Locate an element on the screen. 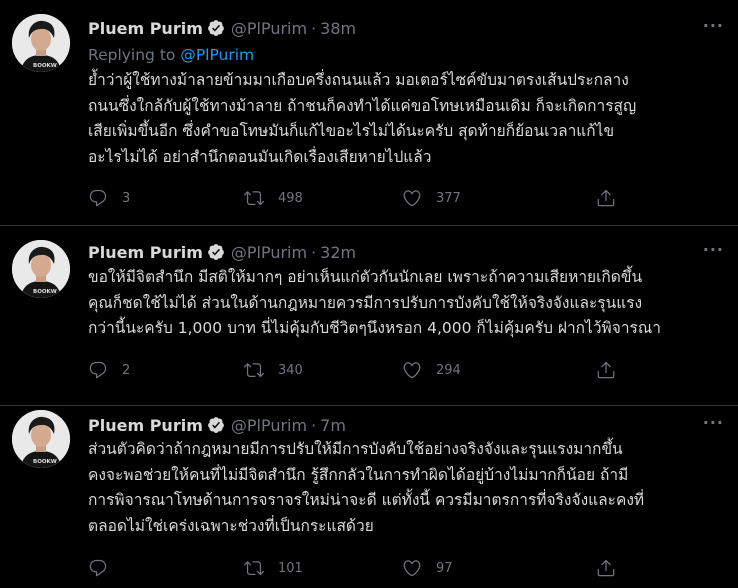 Image resolution: width=738 pixels, height=588 pixels. retweet-button: 101 is located at coordinates (273, 568).